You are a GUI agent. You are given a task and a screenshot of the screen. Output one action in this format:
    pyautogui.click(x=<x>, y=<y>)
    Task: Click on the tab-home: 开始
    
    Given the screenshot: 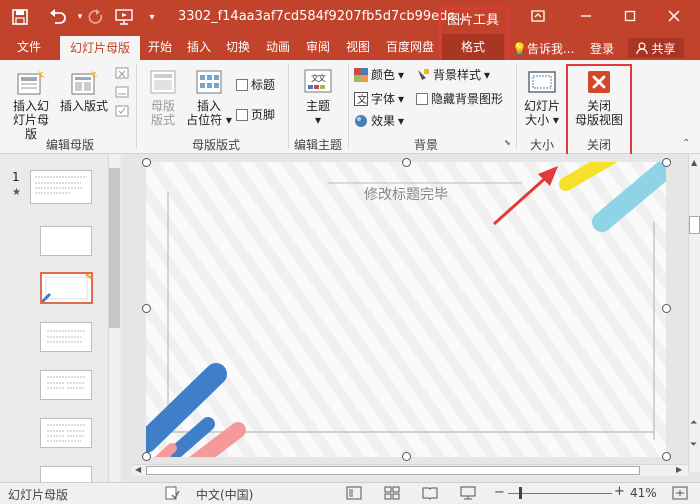 What is the action you would take?
    pyautogui.click(x=160, y=47)
    